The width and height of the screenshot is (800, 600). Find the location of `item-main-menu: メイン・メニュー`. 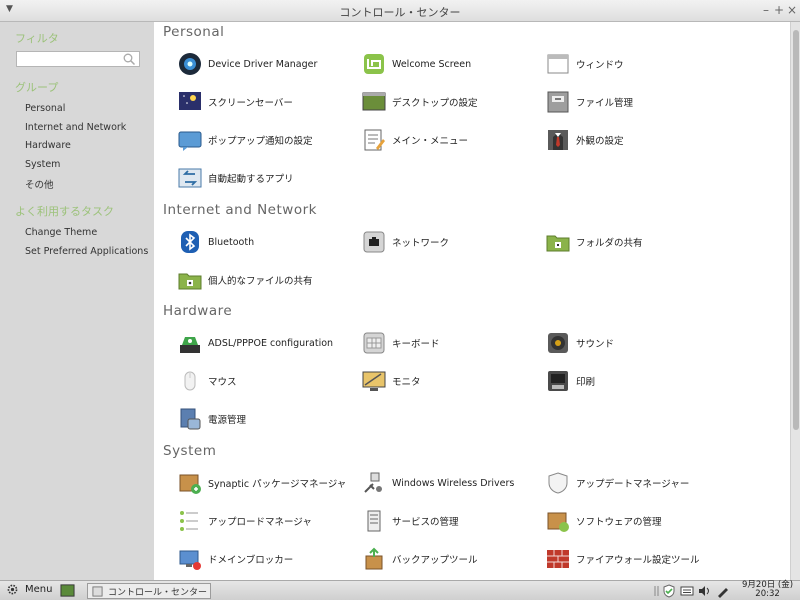

item-main-menu: メイン・メニュー is located at coordinates (415, 140).